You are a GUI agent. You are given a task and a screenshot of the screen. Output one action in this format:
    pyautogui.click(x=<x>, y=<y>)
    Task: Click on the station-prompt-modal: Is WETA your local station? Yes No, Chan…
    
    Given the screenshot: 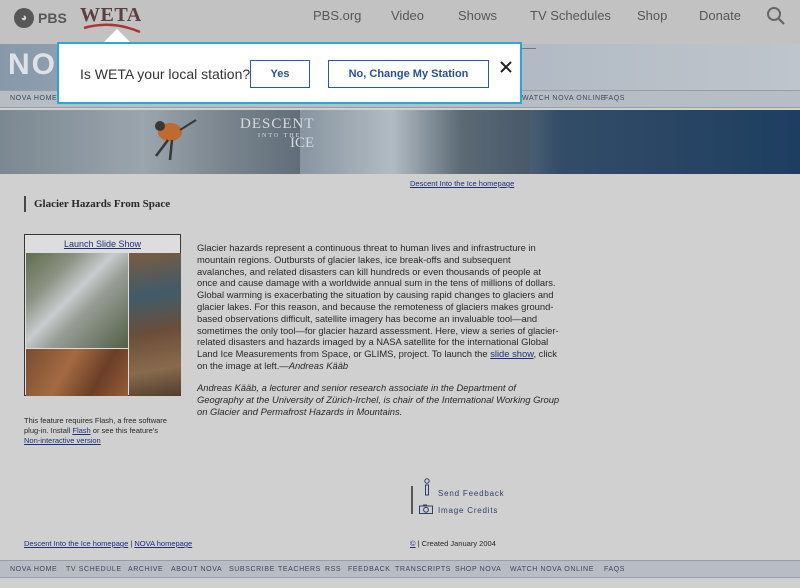 What is the action you would take?
    pyautogui.click(x=289, y=73)
    